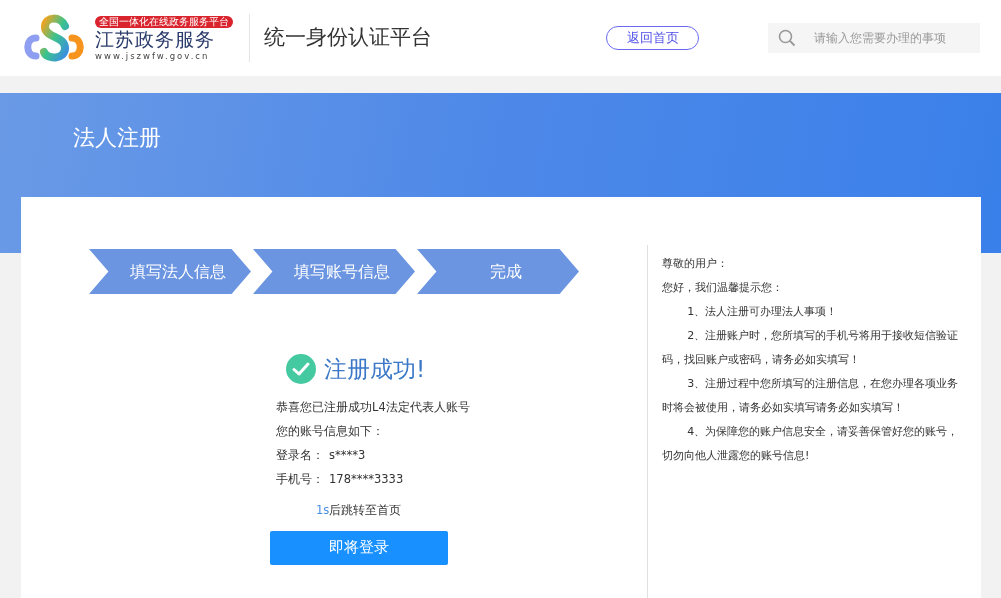 This screenshot has height=598, width=1001. What do you see at coordinates (375, 369) in the screenshot?
I see `success-title: 注册成功!` at bounding box center [375, 369].